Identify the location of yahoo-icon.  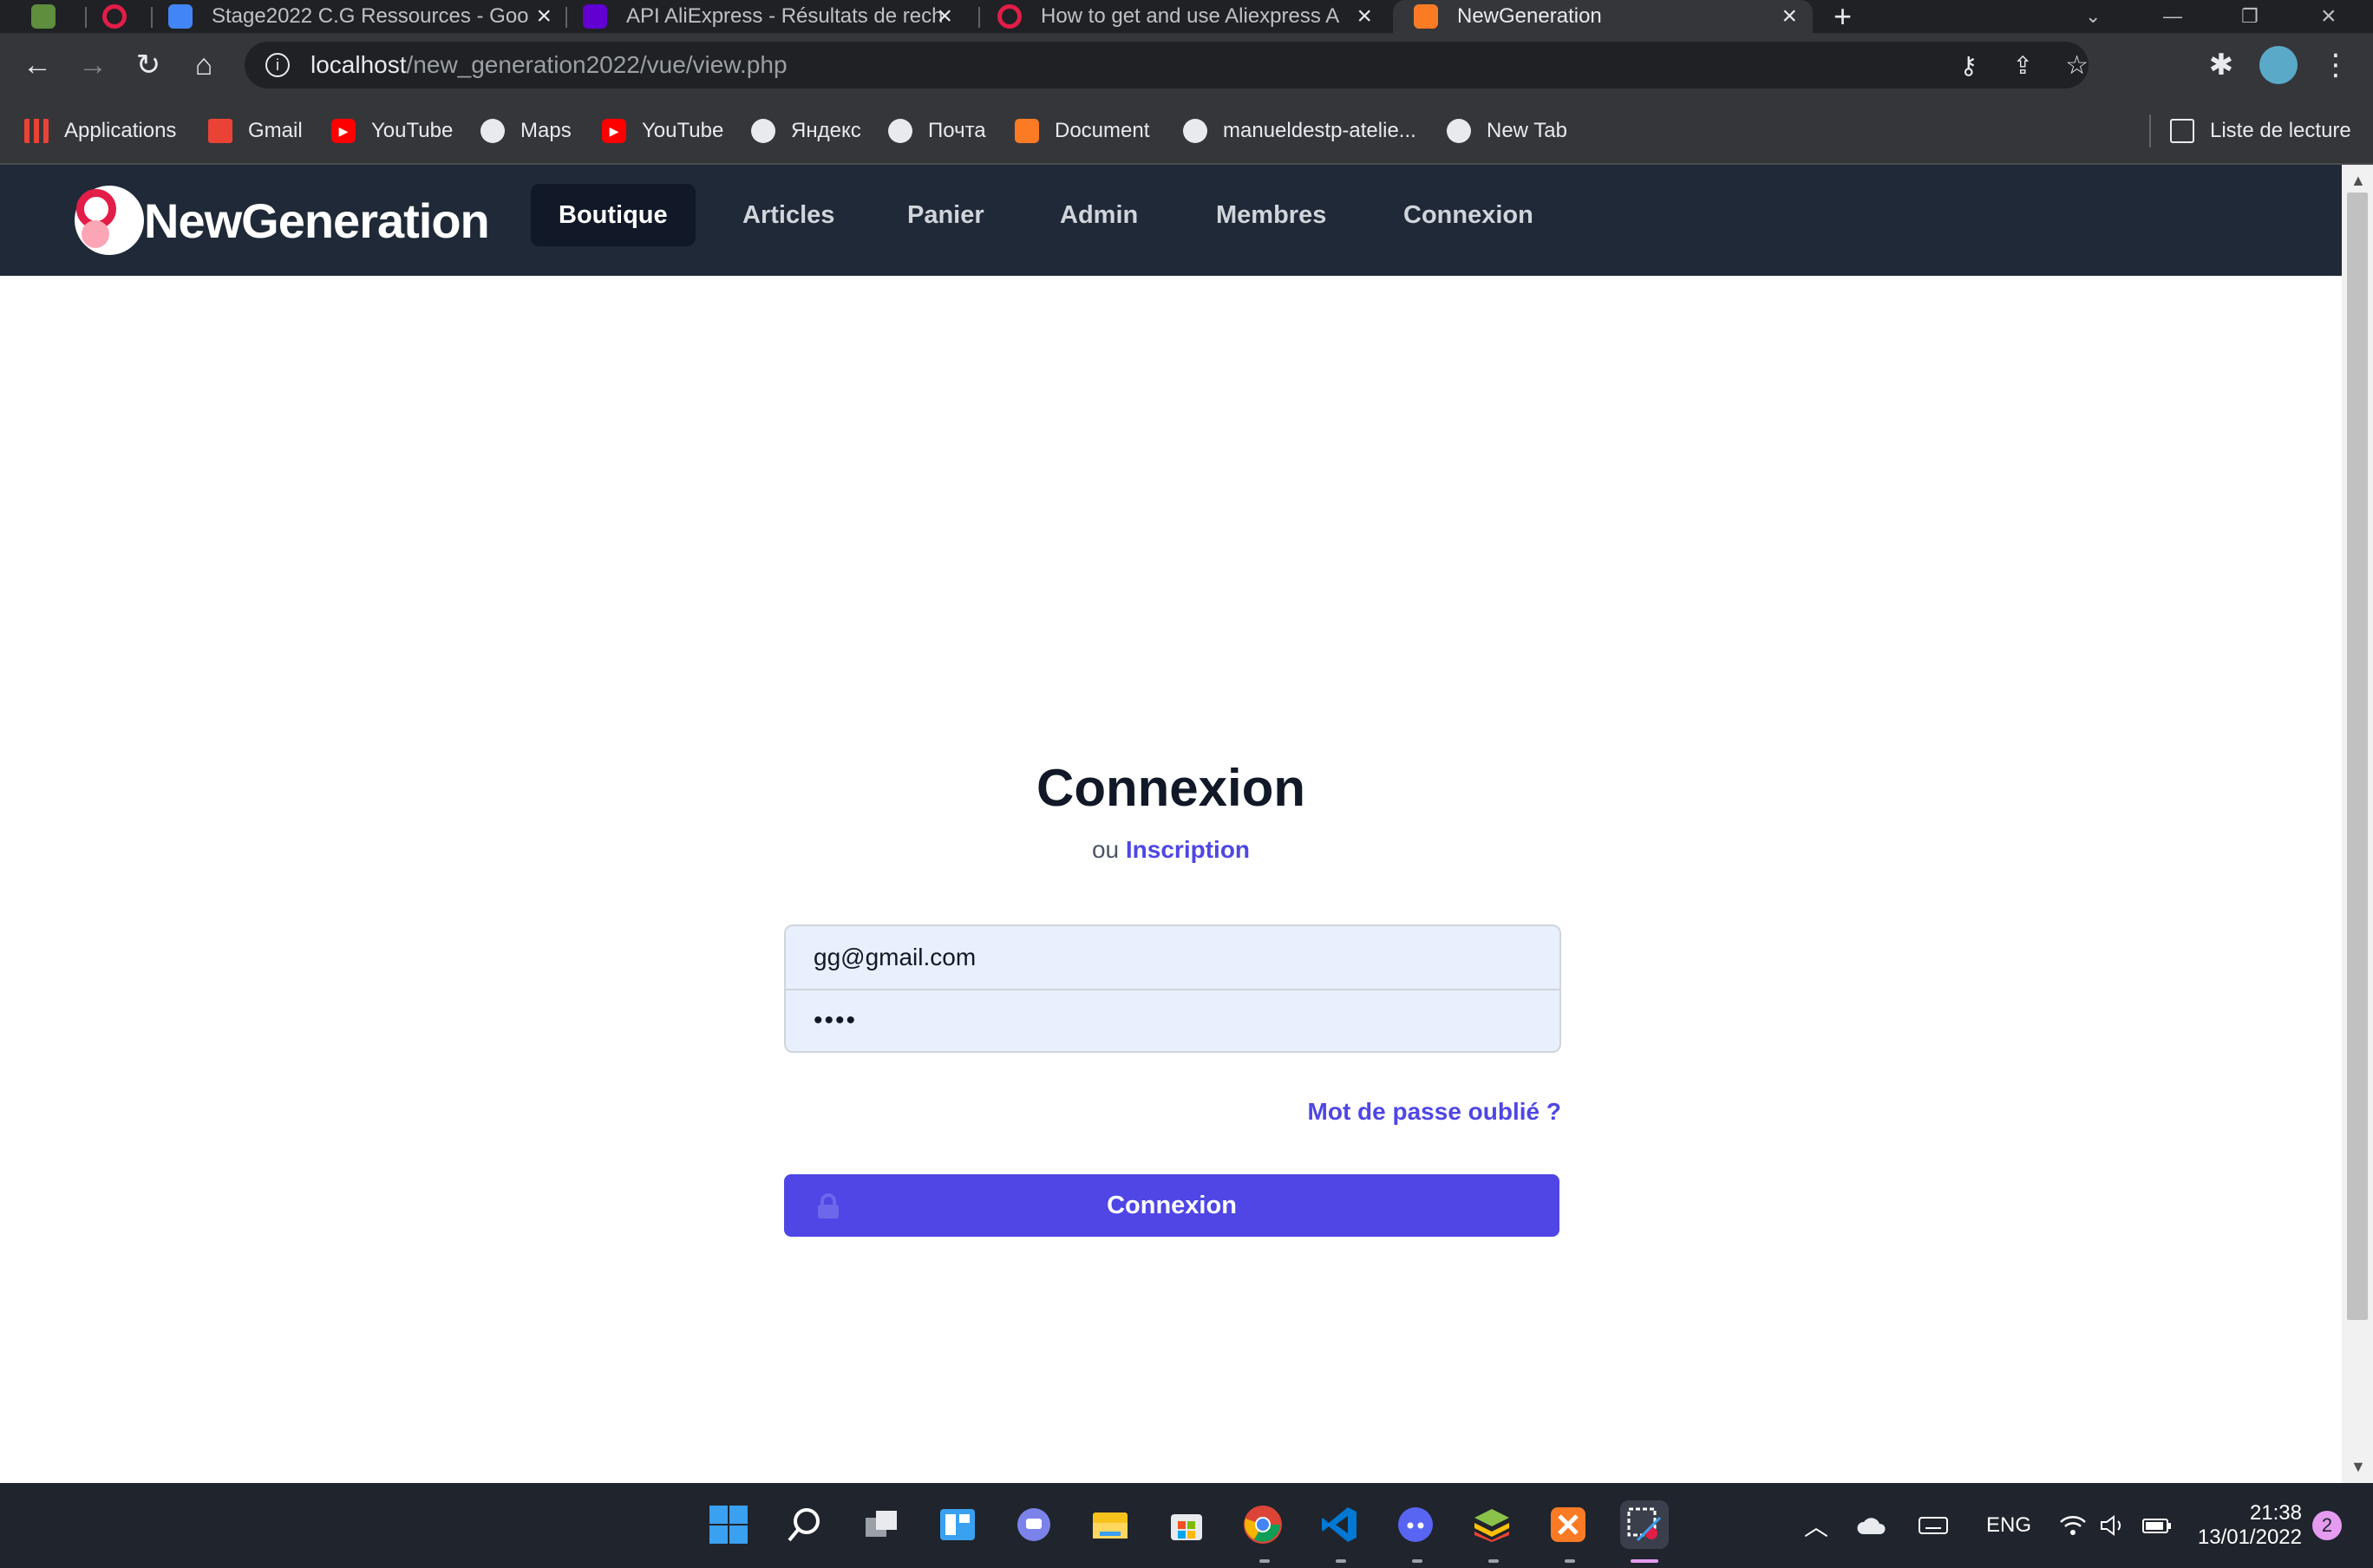
(595, 16).